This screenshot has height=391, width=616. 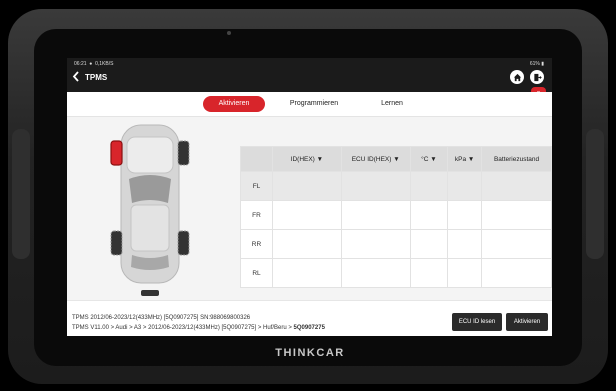 I want to click on col-header-battery: Batteriezustand, so click(x=516, y=159).